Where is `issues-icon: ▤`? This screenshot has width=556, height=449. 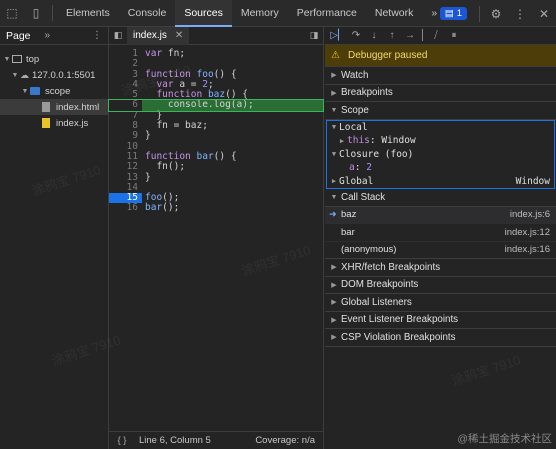 issues-icon: ▤ is located at coordinates (449, 13).